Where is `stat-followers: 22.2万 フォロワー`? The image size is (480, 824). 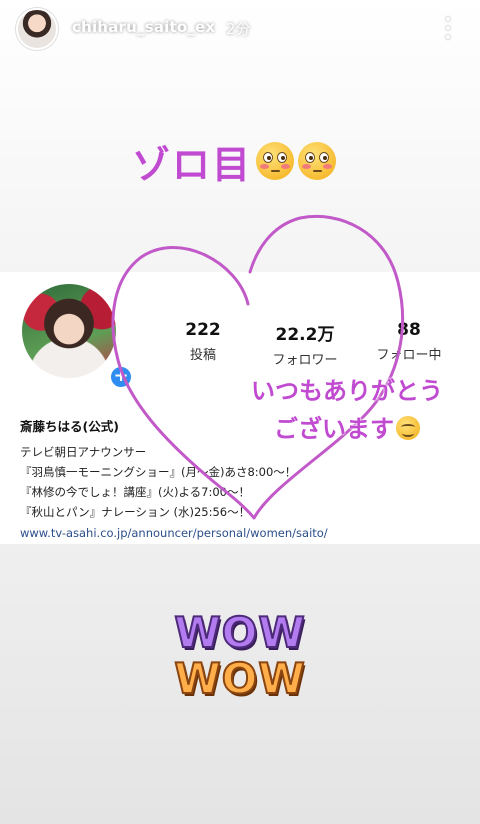 stat-followers: 22.2万 フォロワー is located at coordinates (305, 344).